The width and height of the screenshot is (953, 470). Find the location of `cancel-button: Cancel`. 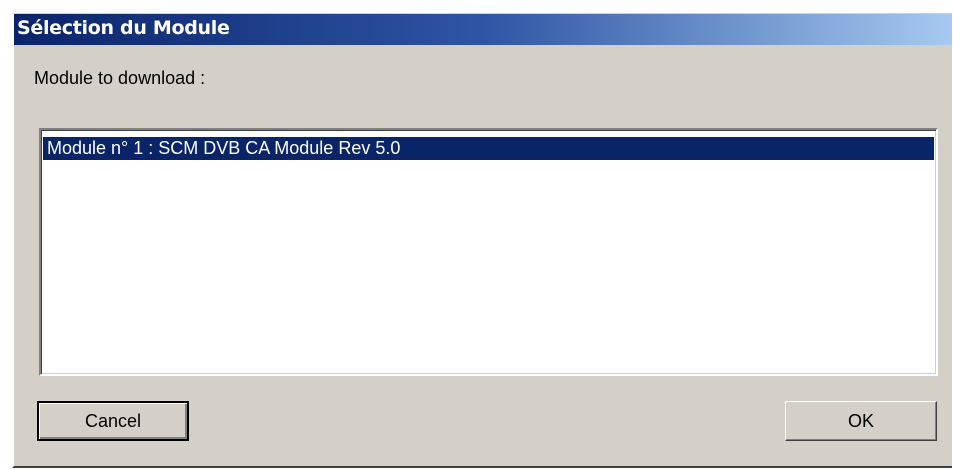

cancel-button: Cancel is located at coordinates (113, 421).